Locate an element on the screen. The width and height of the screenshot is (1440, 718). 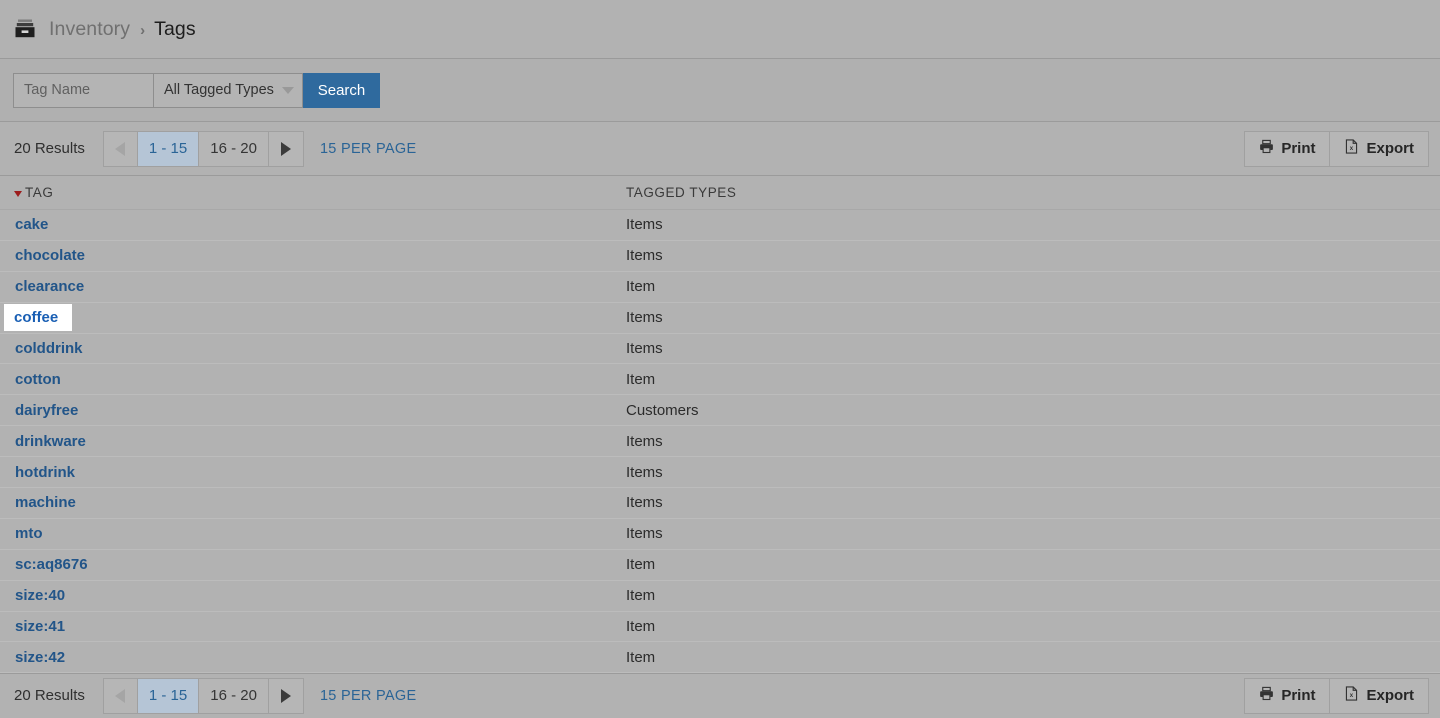
prev-page-button-top is located at coordinates (120, 148).